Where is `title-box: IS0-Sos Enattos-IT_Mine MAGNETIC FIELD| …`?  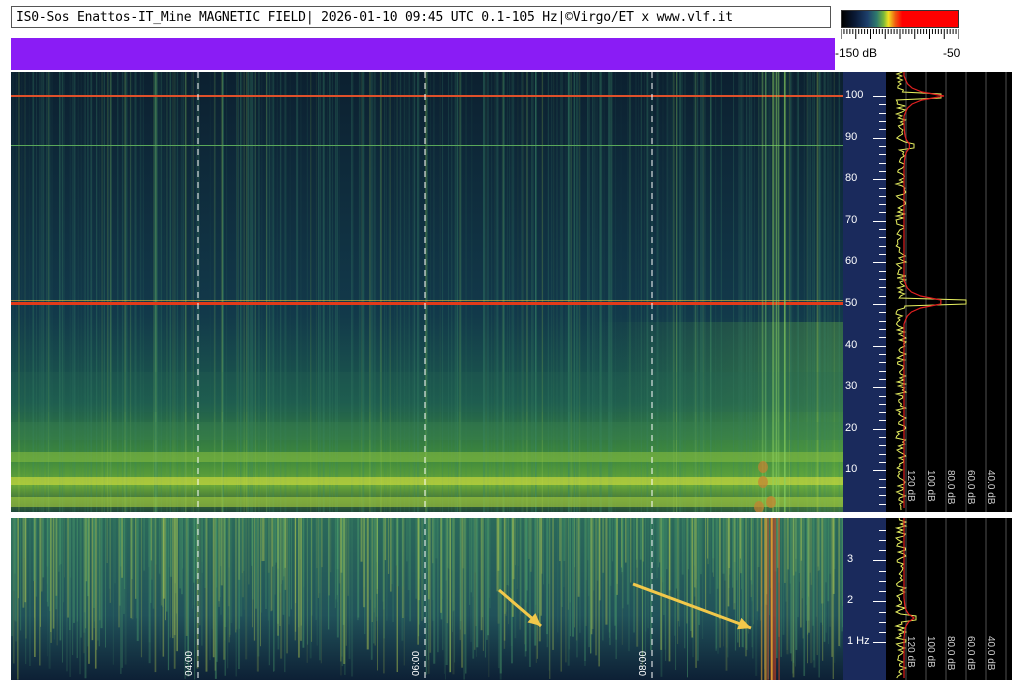
title-box: IS0-Sos Enattos-IT_Mine MAGNETIC FIELD| … is located at coordinates (421, 17).